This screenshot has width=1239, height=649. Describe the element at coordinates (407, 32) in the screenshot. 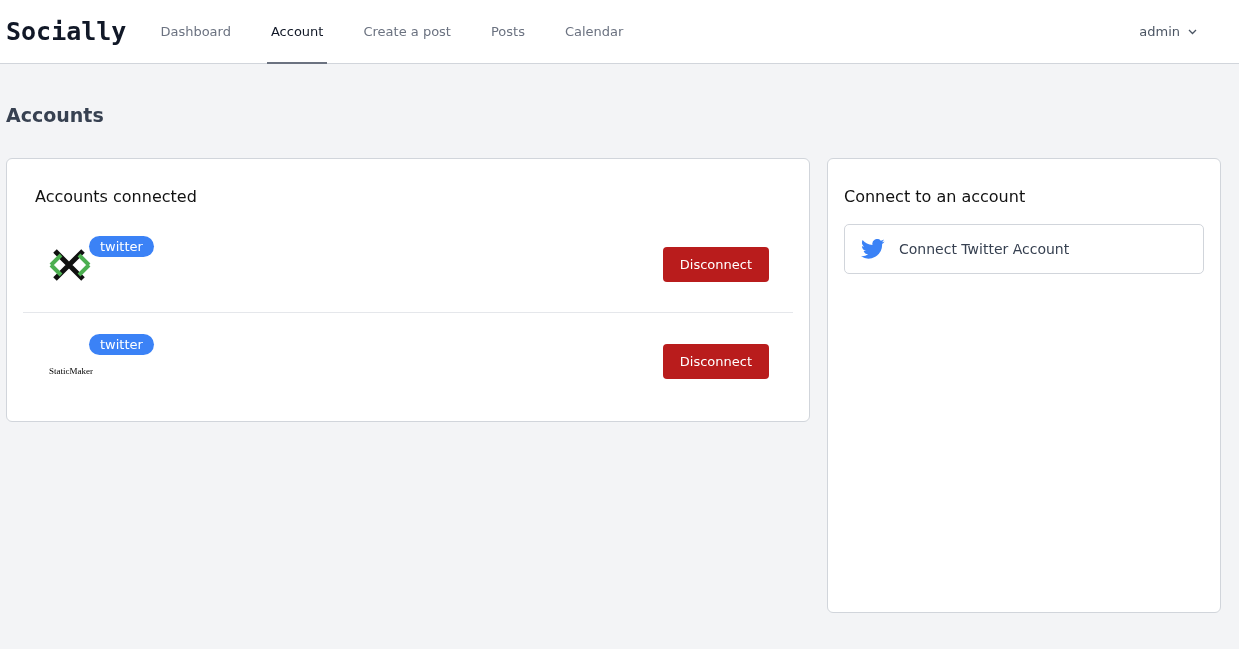

I see `nav-tab: Create a post` at that location.